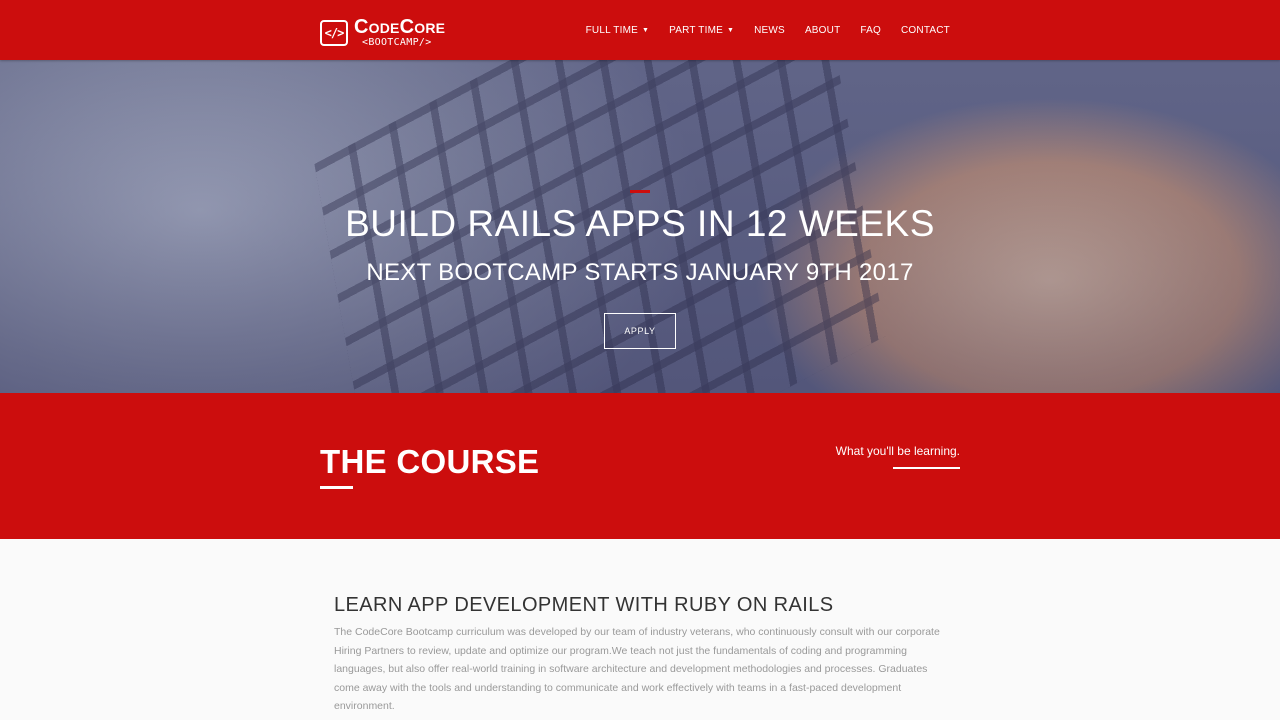 This screenshot has width=1280, height=720. I want to click on course-tagline: What you'll be learning., so click(897, 451).